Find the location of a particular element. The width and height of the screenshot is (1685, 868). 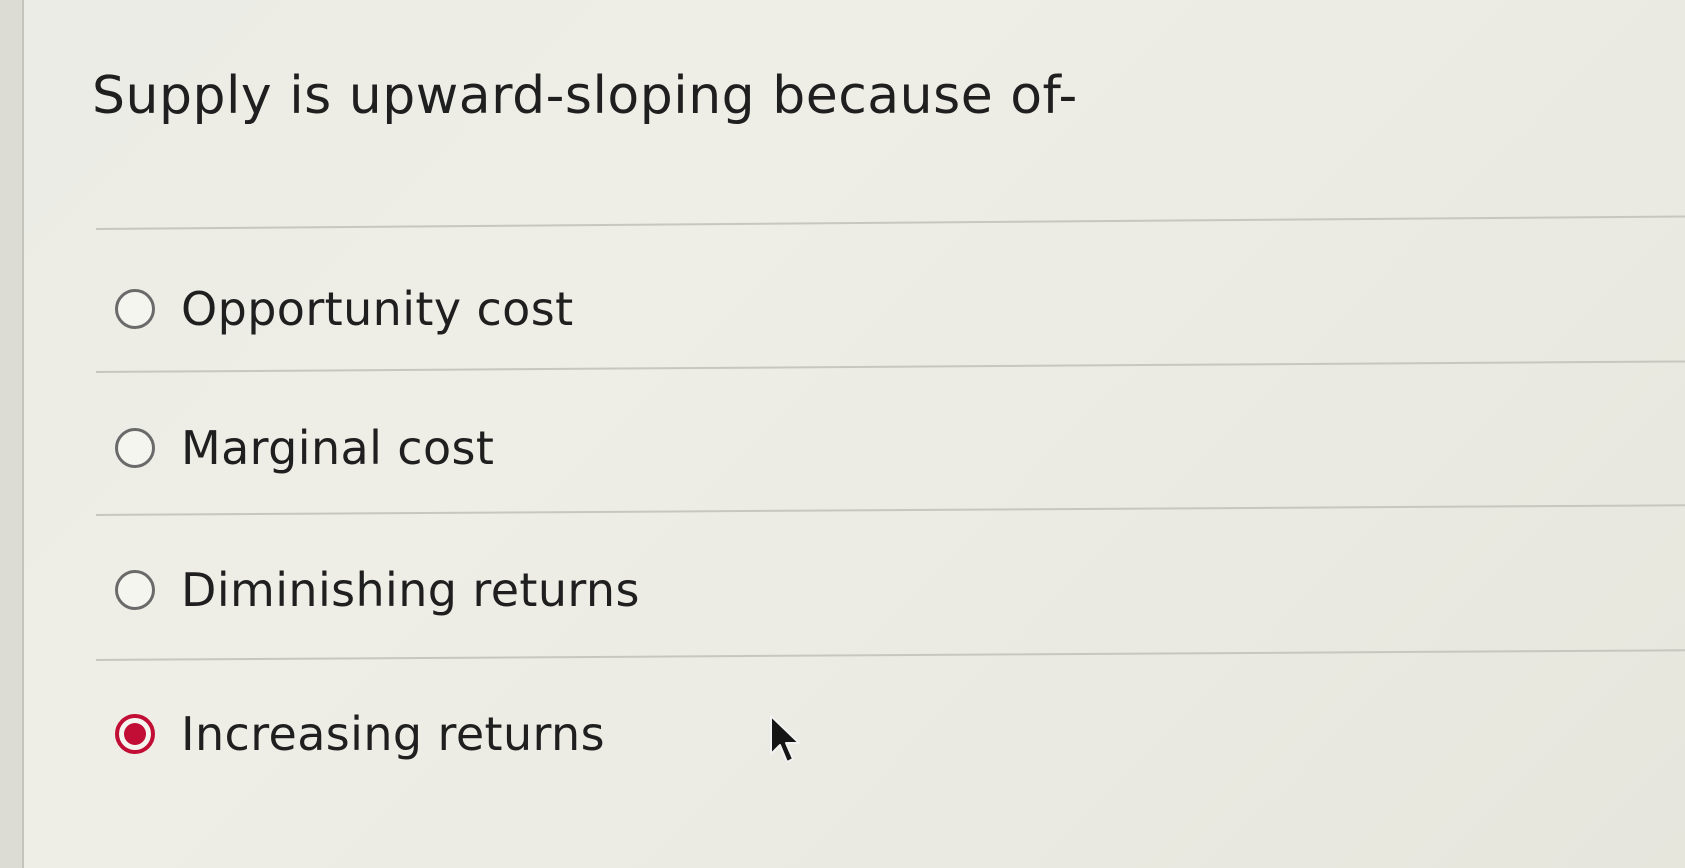

mouse-cursor-icon is located at coordinates (785, 739).